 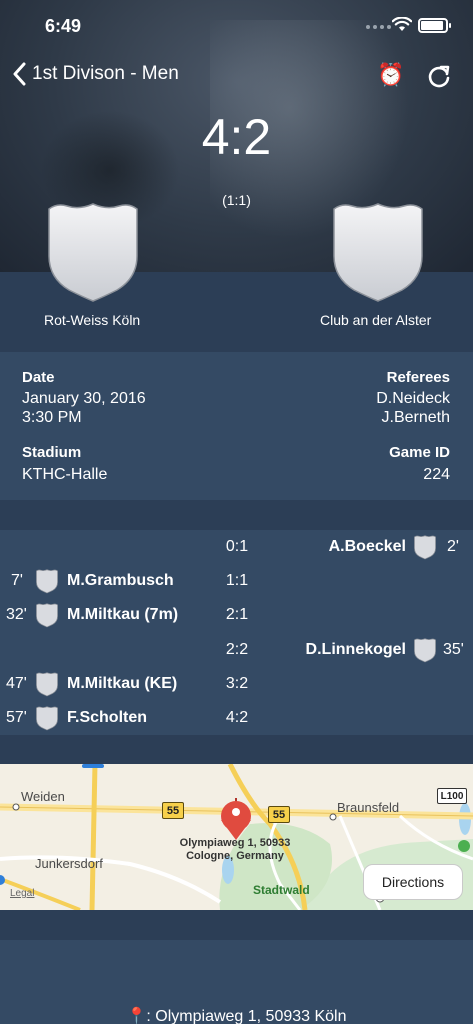 What do you see at coordinates (65, 474) in the screenshot?
I see `stadium-value: KTHC-Halle` at bounding box center [65, 474].